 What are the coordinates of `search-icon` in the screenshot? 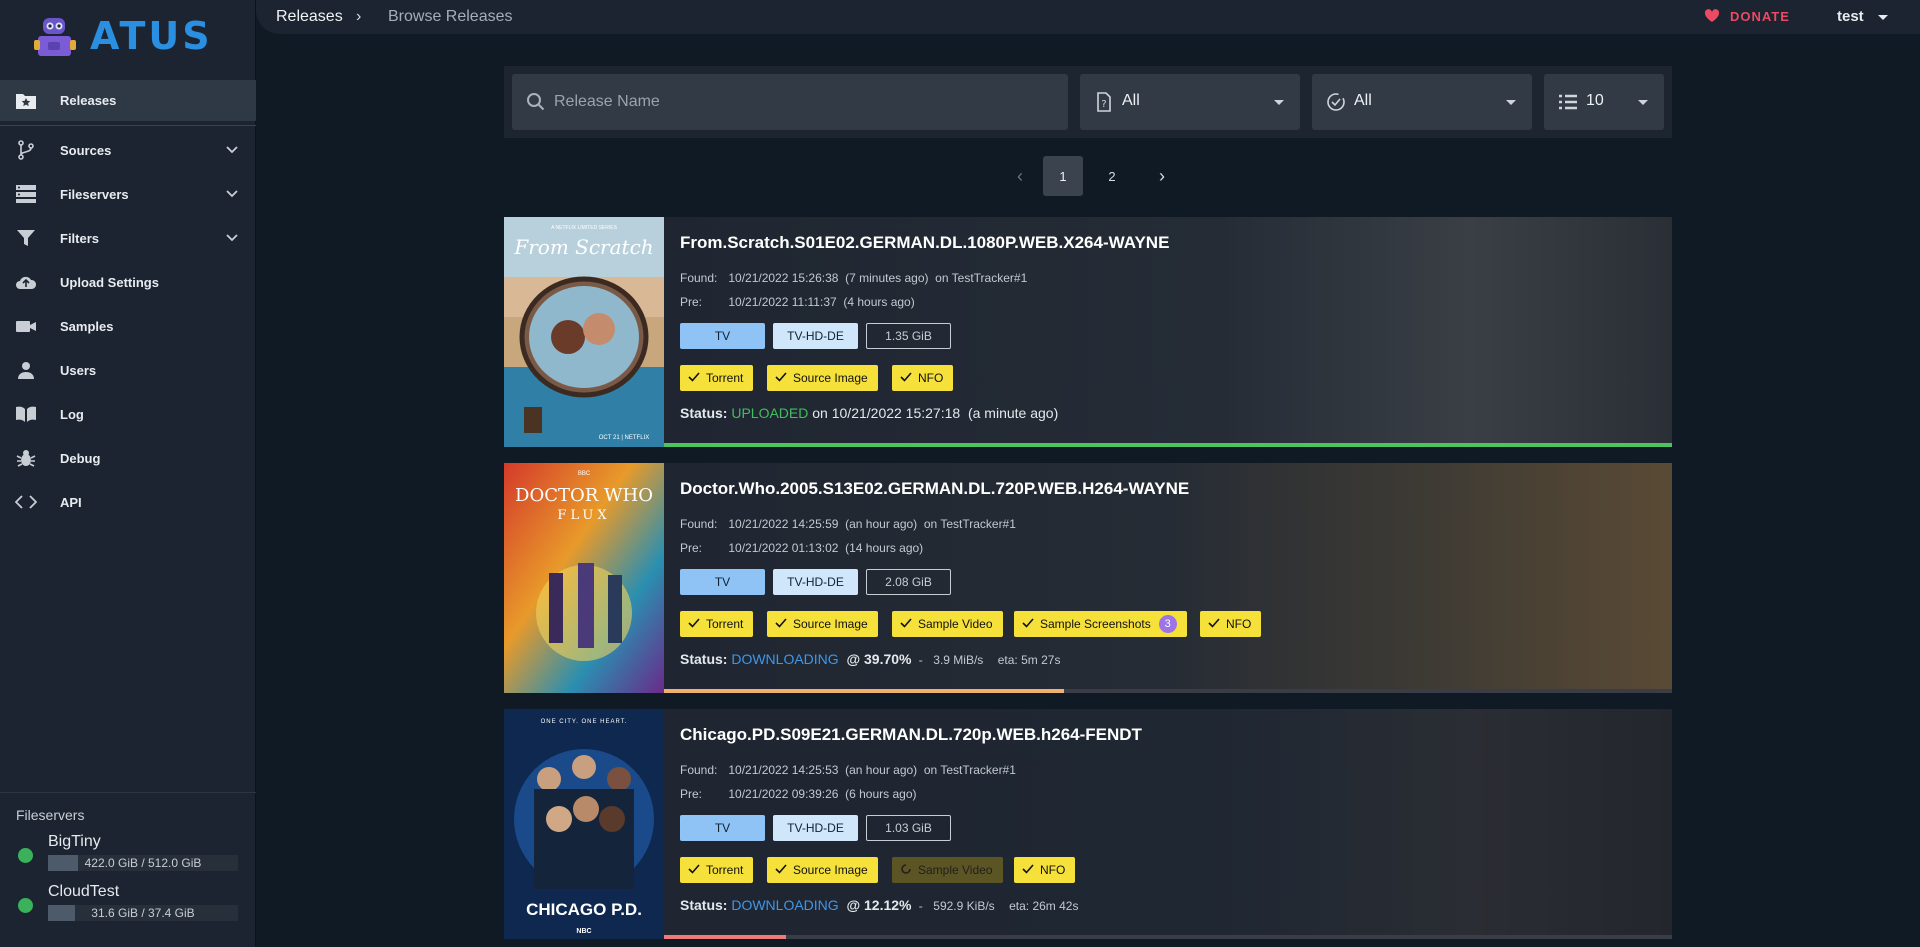 It's located at (536, 102).